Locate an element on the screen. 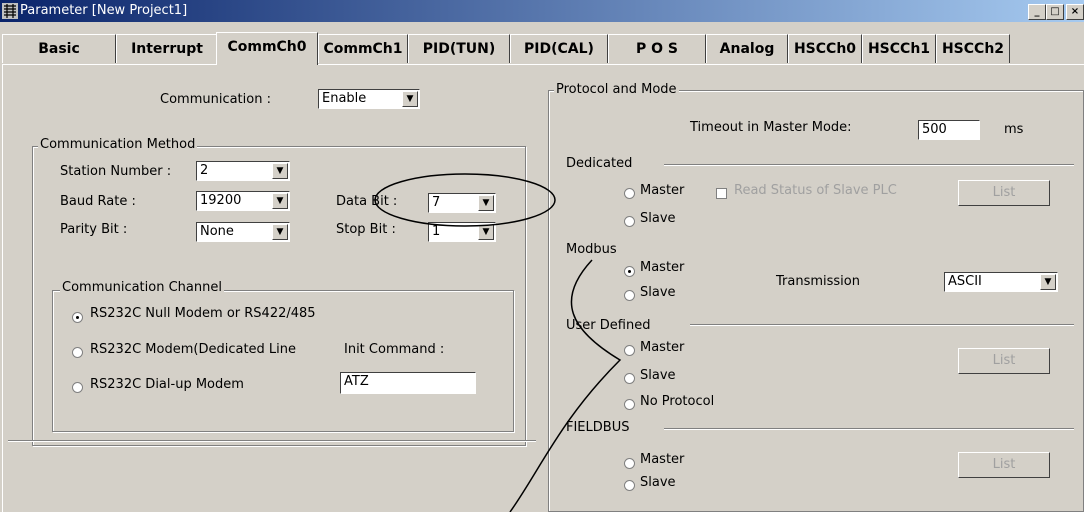  annotation-ellipse is located at coordinates (465, 200).